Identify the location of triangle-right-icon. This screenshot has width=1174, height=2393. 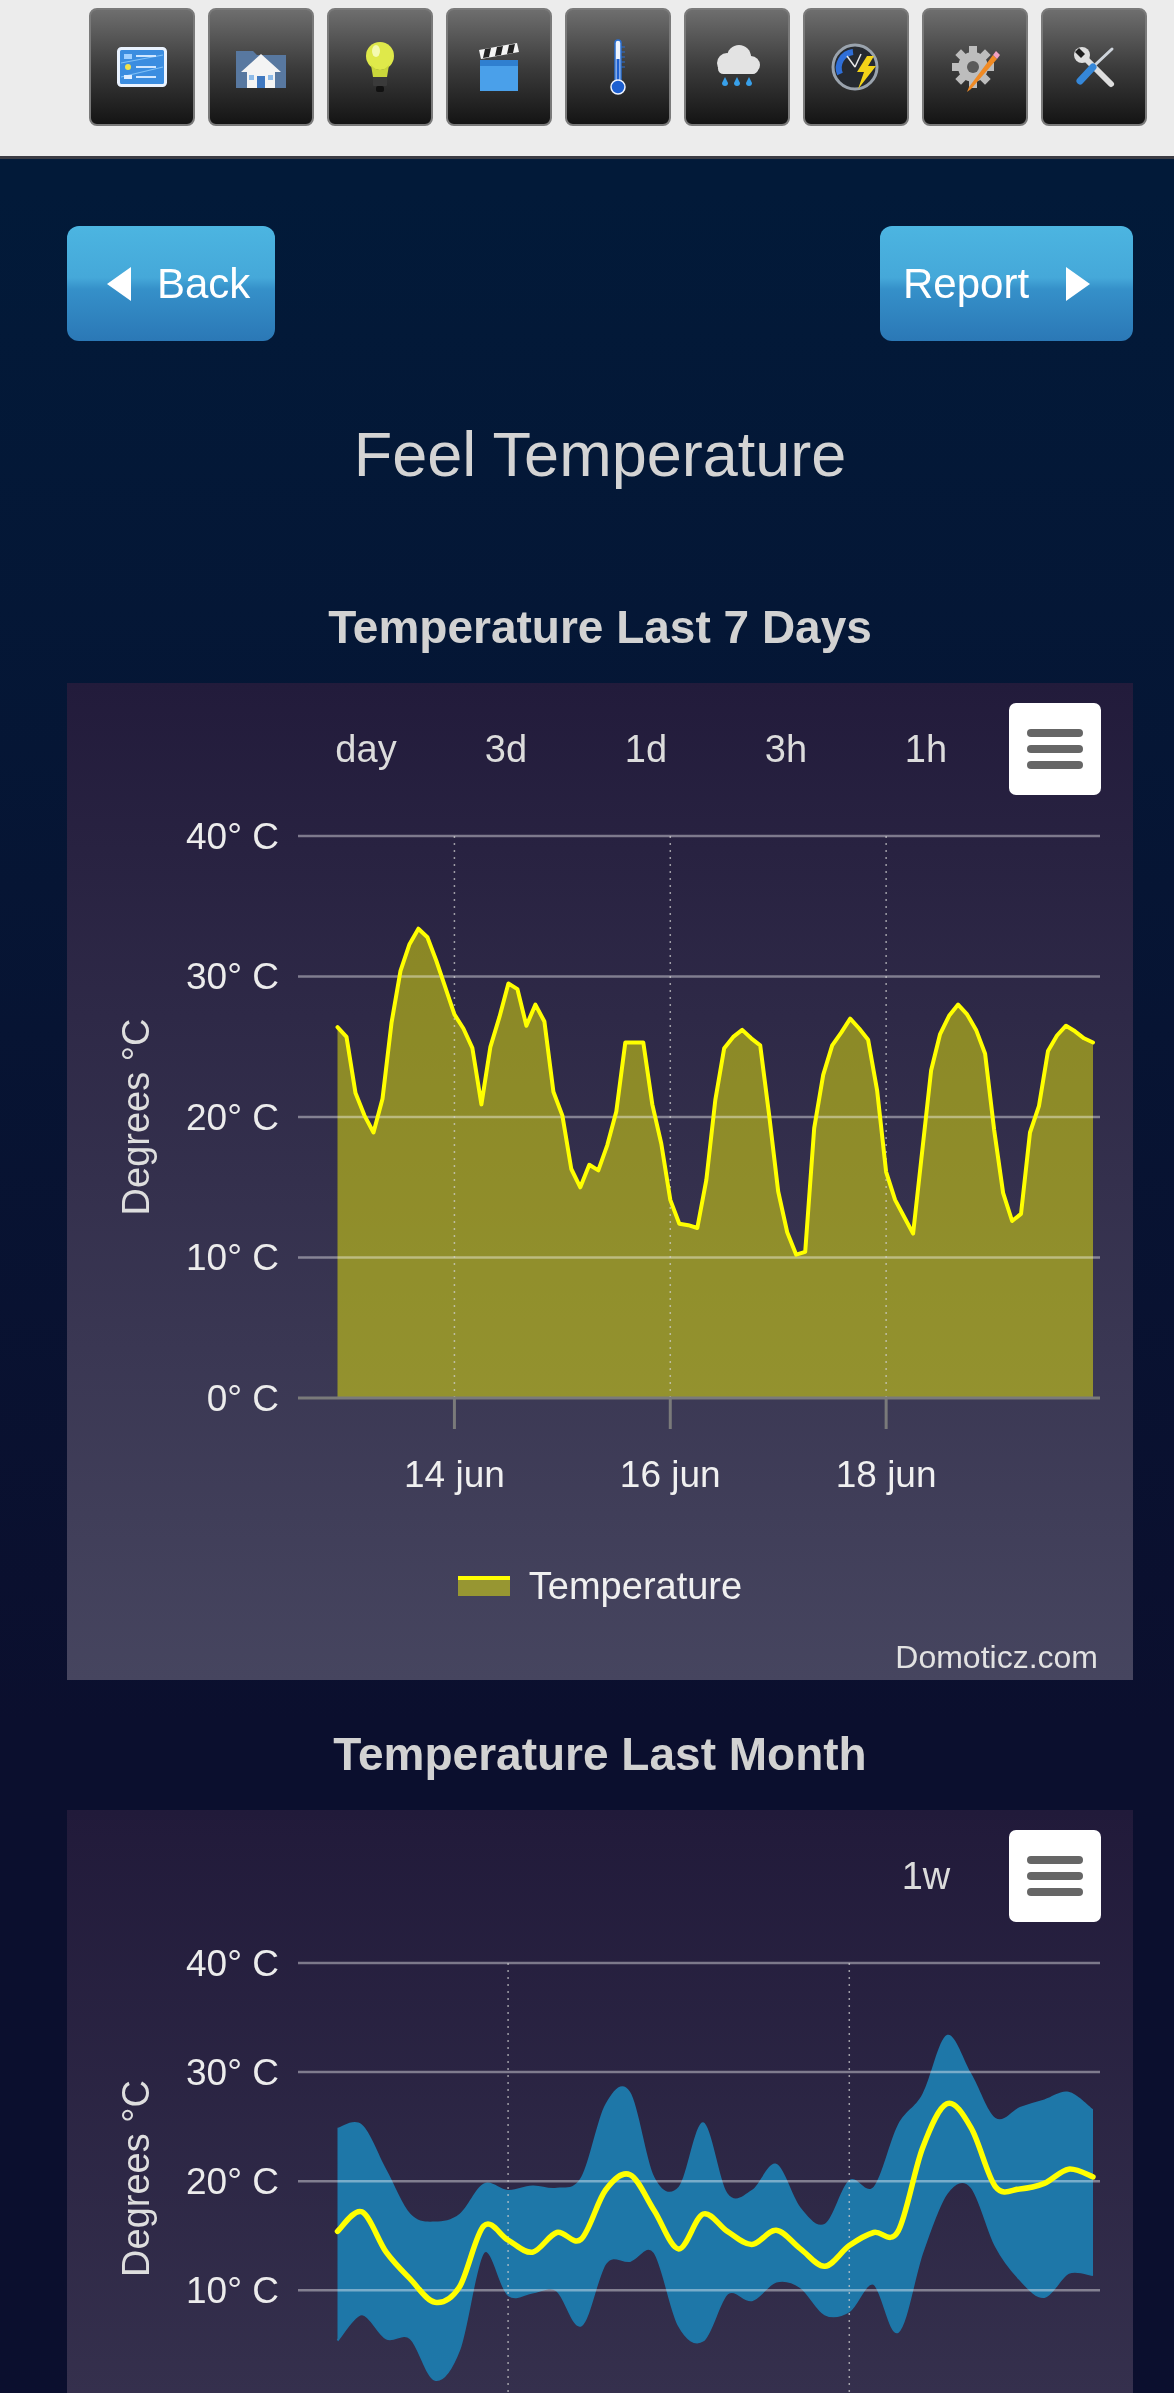
(1078, 283).